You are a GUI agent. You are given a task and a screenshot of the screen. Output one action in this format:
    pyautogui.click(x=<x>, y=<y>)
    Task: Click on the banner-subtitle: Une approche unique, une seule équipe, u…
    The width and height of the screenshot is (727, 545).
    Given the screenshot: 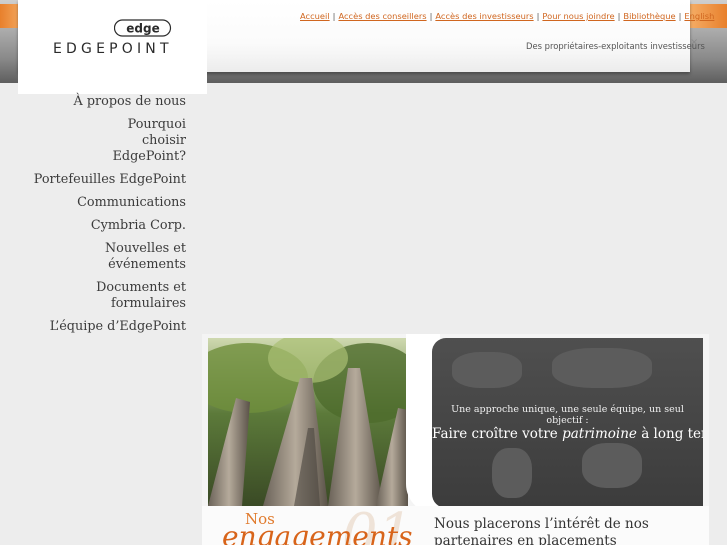 What is the action you would take?
    pyautogui.click(x=567, y=415)
    